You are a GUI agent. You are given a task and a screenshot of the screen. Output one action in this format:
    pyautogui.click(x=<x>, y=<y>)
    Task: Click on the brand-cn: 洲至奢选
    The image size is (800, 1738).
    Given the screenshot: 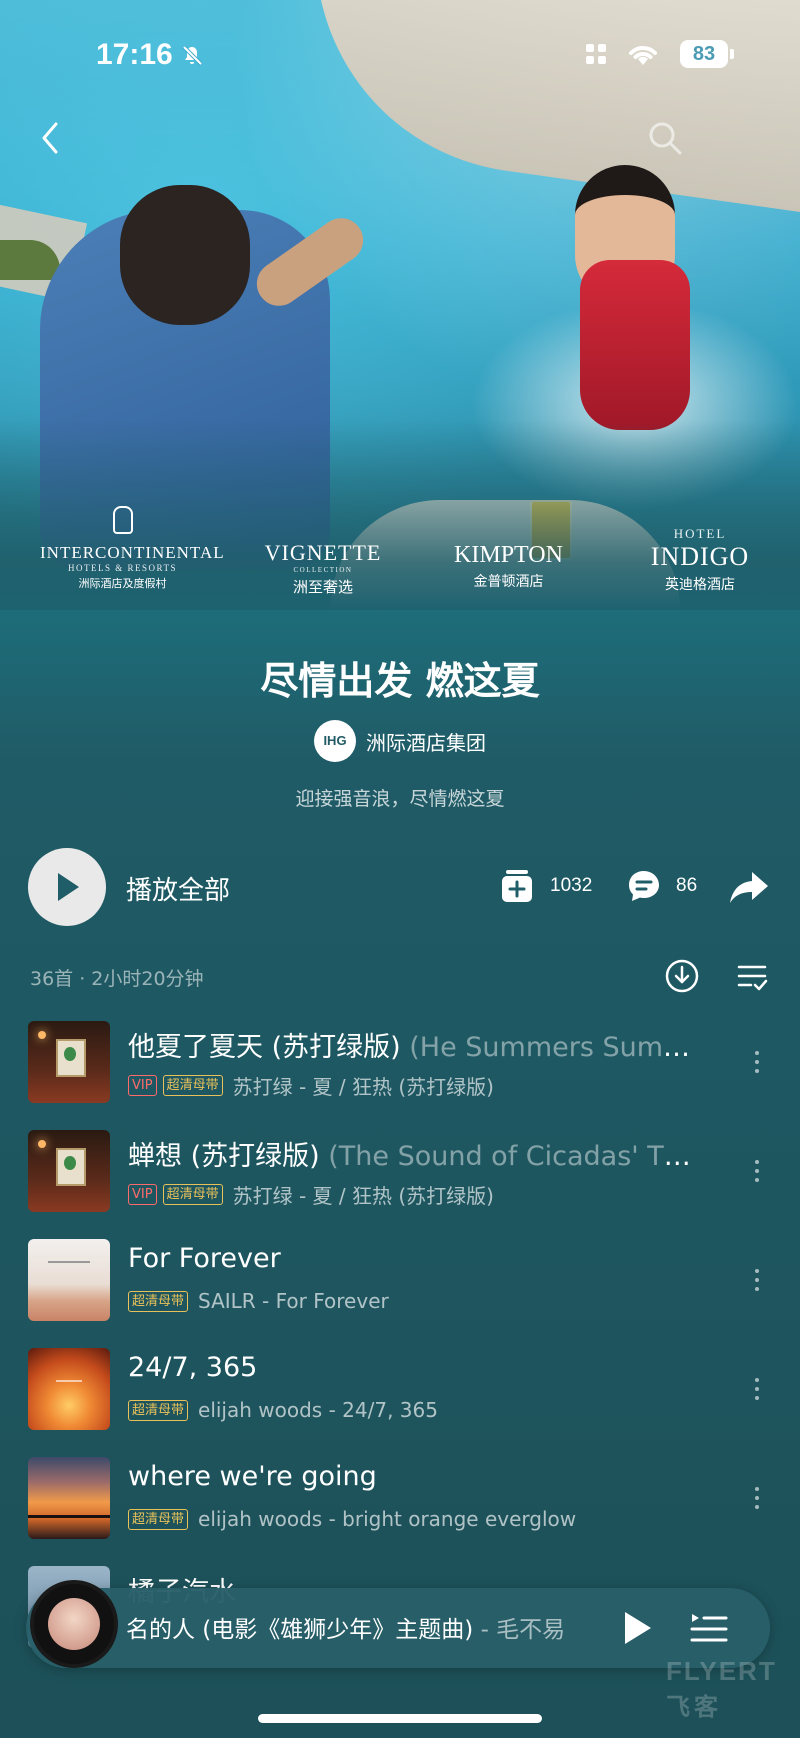 What is the action you would take?
    pyautogui.click(x=322, y=587)
    